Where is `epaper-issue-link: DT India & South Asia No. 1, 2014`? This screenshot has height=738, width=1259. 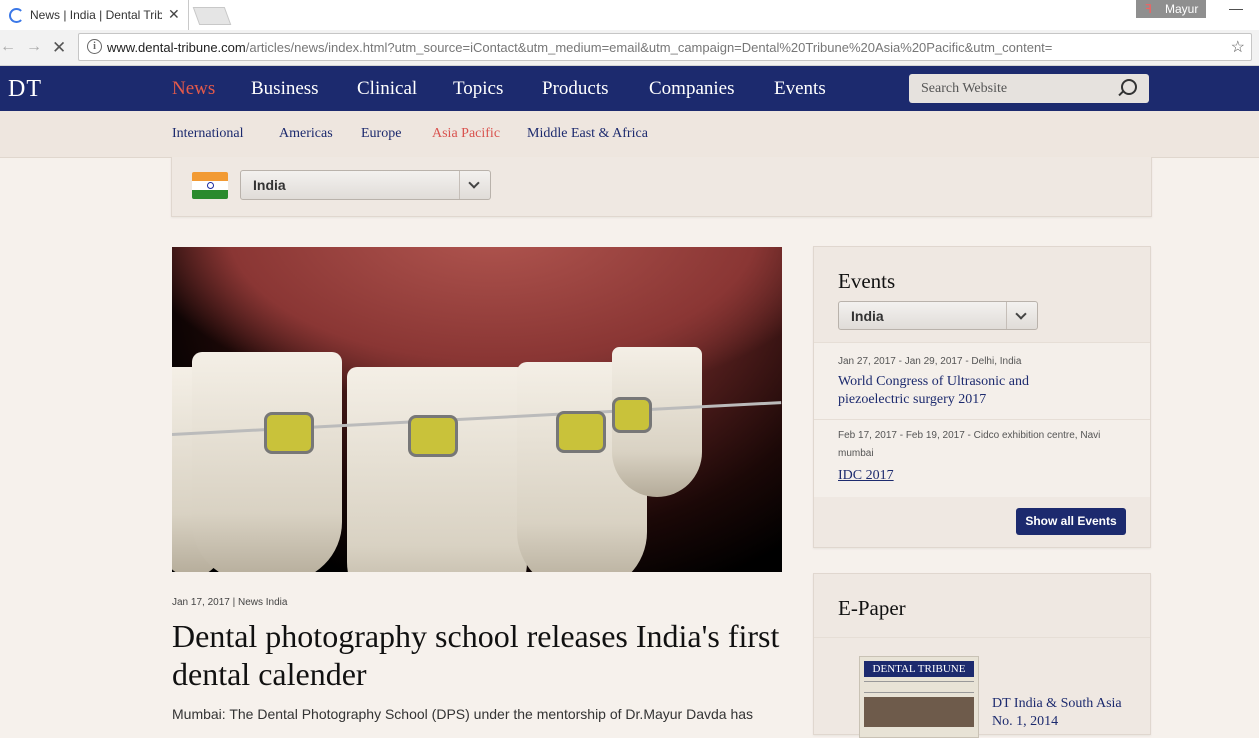 epaper-issue-link: DT India & South Asia No. 1, 2014 is located at coordinates (1067, 713).